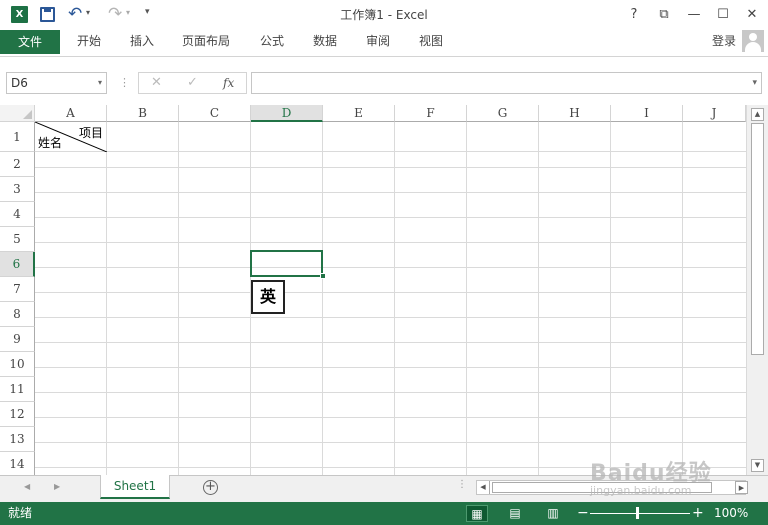  What do you see at coordinates (724, 42) in the screenshot?
I see `sign-in-link: 登录` at bounding box center [724, 42].